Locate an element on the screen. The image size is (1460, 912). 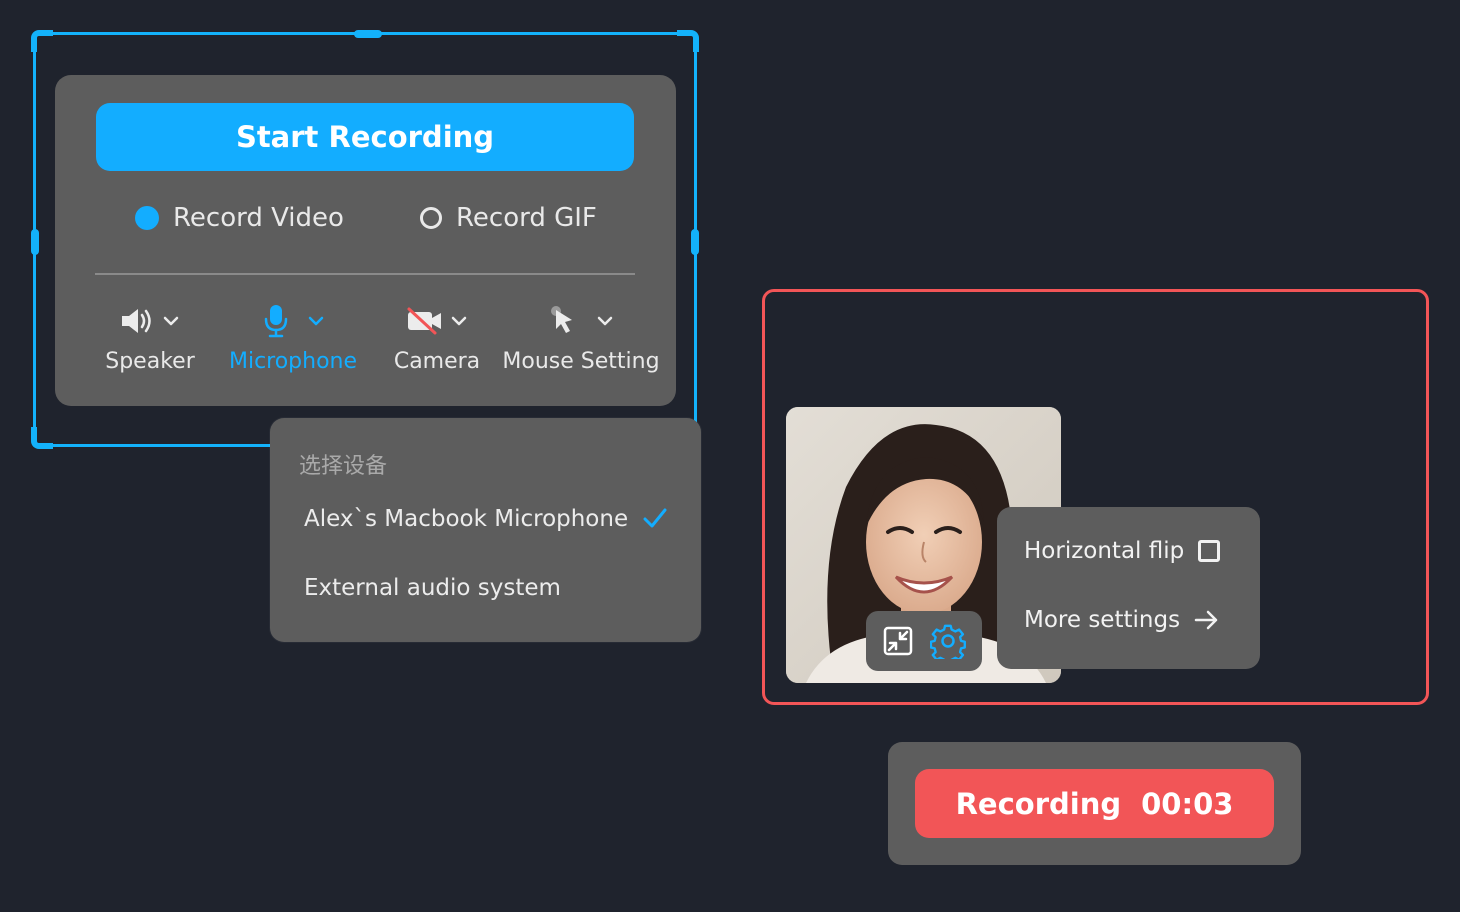
resize-handle-top is located at coordinates (368, 34).